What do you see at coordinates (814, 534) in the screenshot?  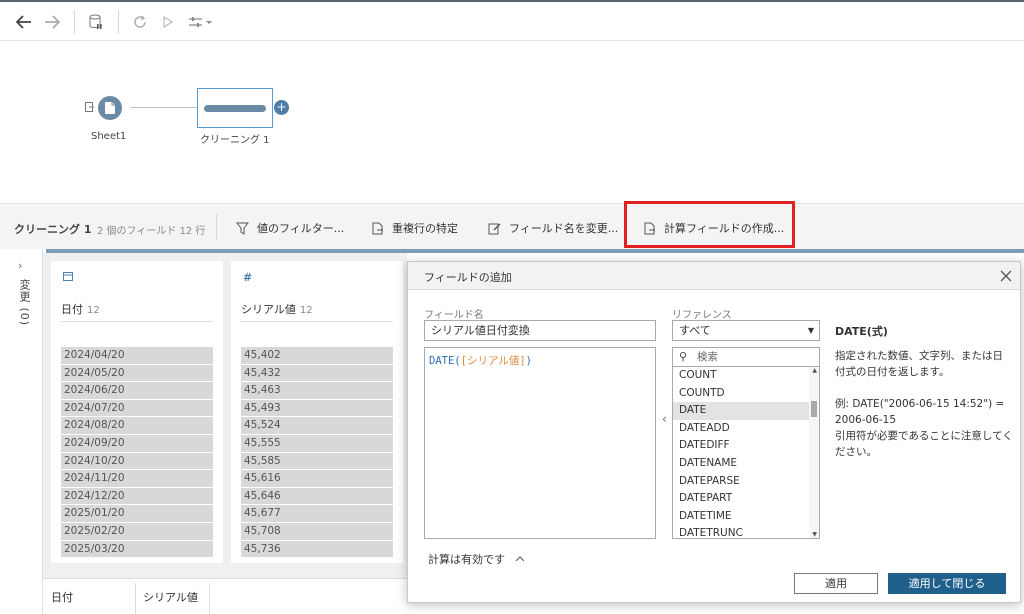 I see `scroll-down-icon: ▼` at bounding box center [814, 534].